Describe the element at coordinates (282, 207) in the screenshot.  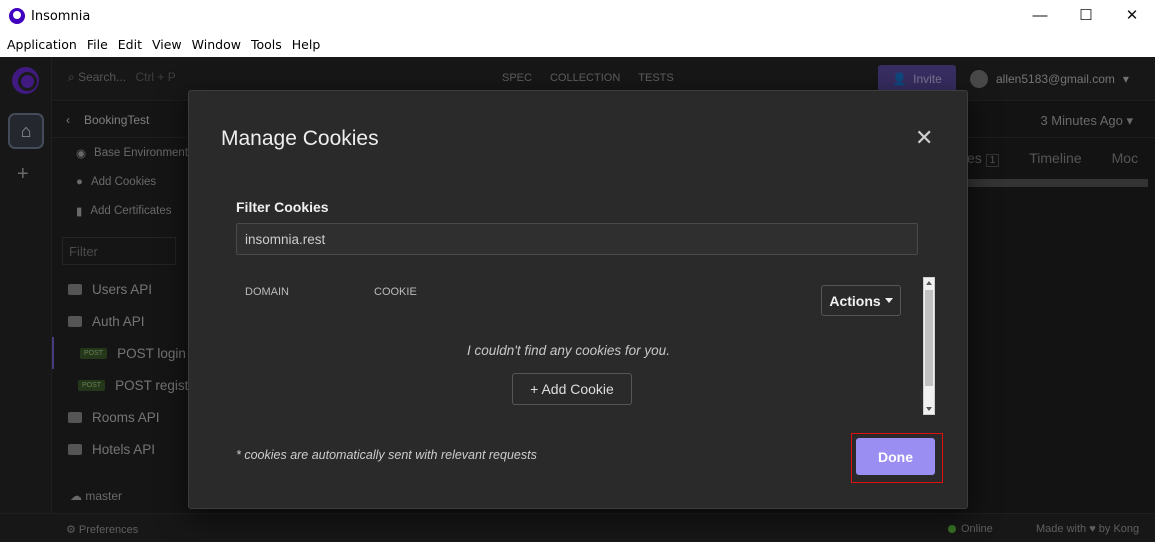
I see `filter-cookies-label: Filter Cookies` at that location.